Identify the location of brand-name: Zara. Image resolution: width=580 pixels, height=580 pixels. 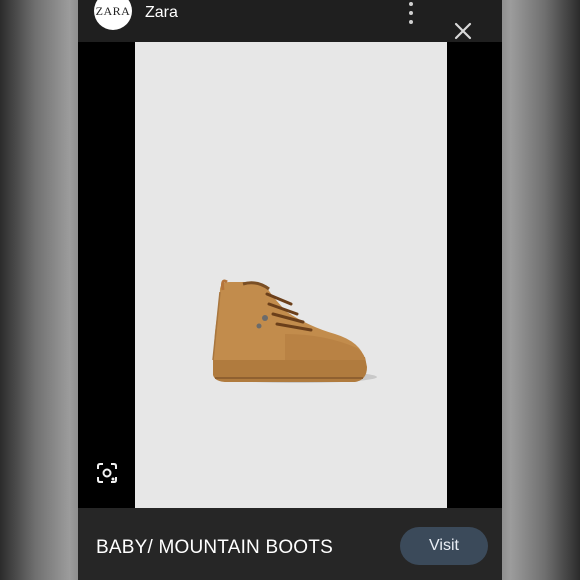
(161, 13).